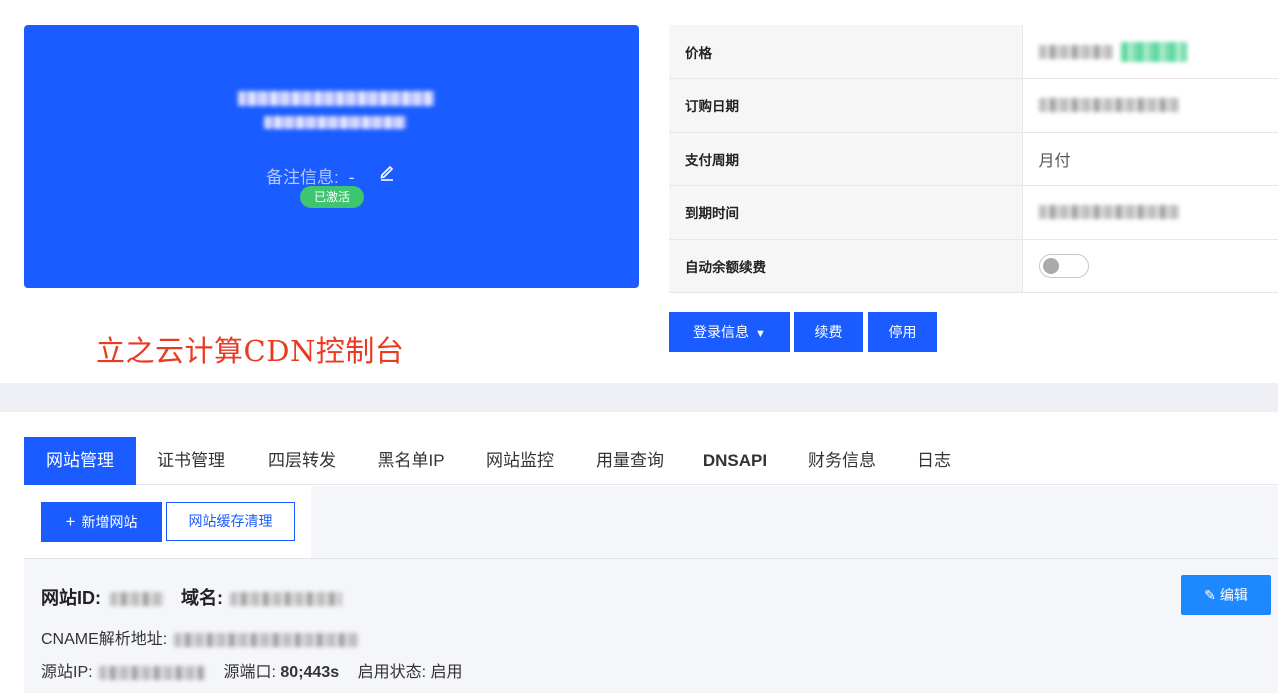 The width and height of the screenshot is (1278, 693). I want to click on payment-cycle-value: 月付, so click(1150, 159).